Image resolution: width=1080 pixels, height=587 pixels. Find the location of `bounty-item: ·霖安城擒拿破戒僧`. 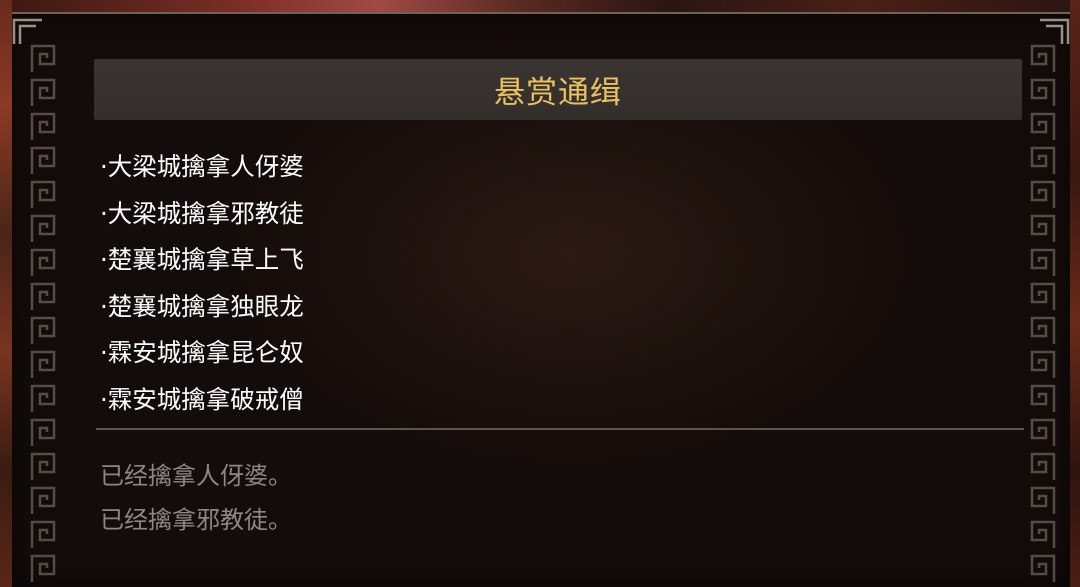

bounty-item: ·霖安城擒拿破戒僧 is located at coordinates (300, 400).